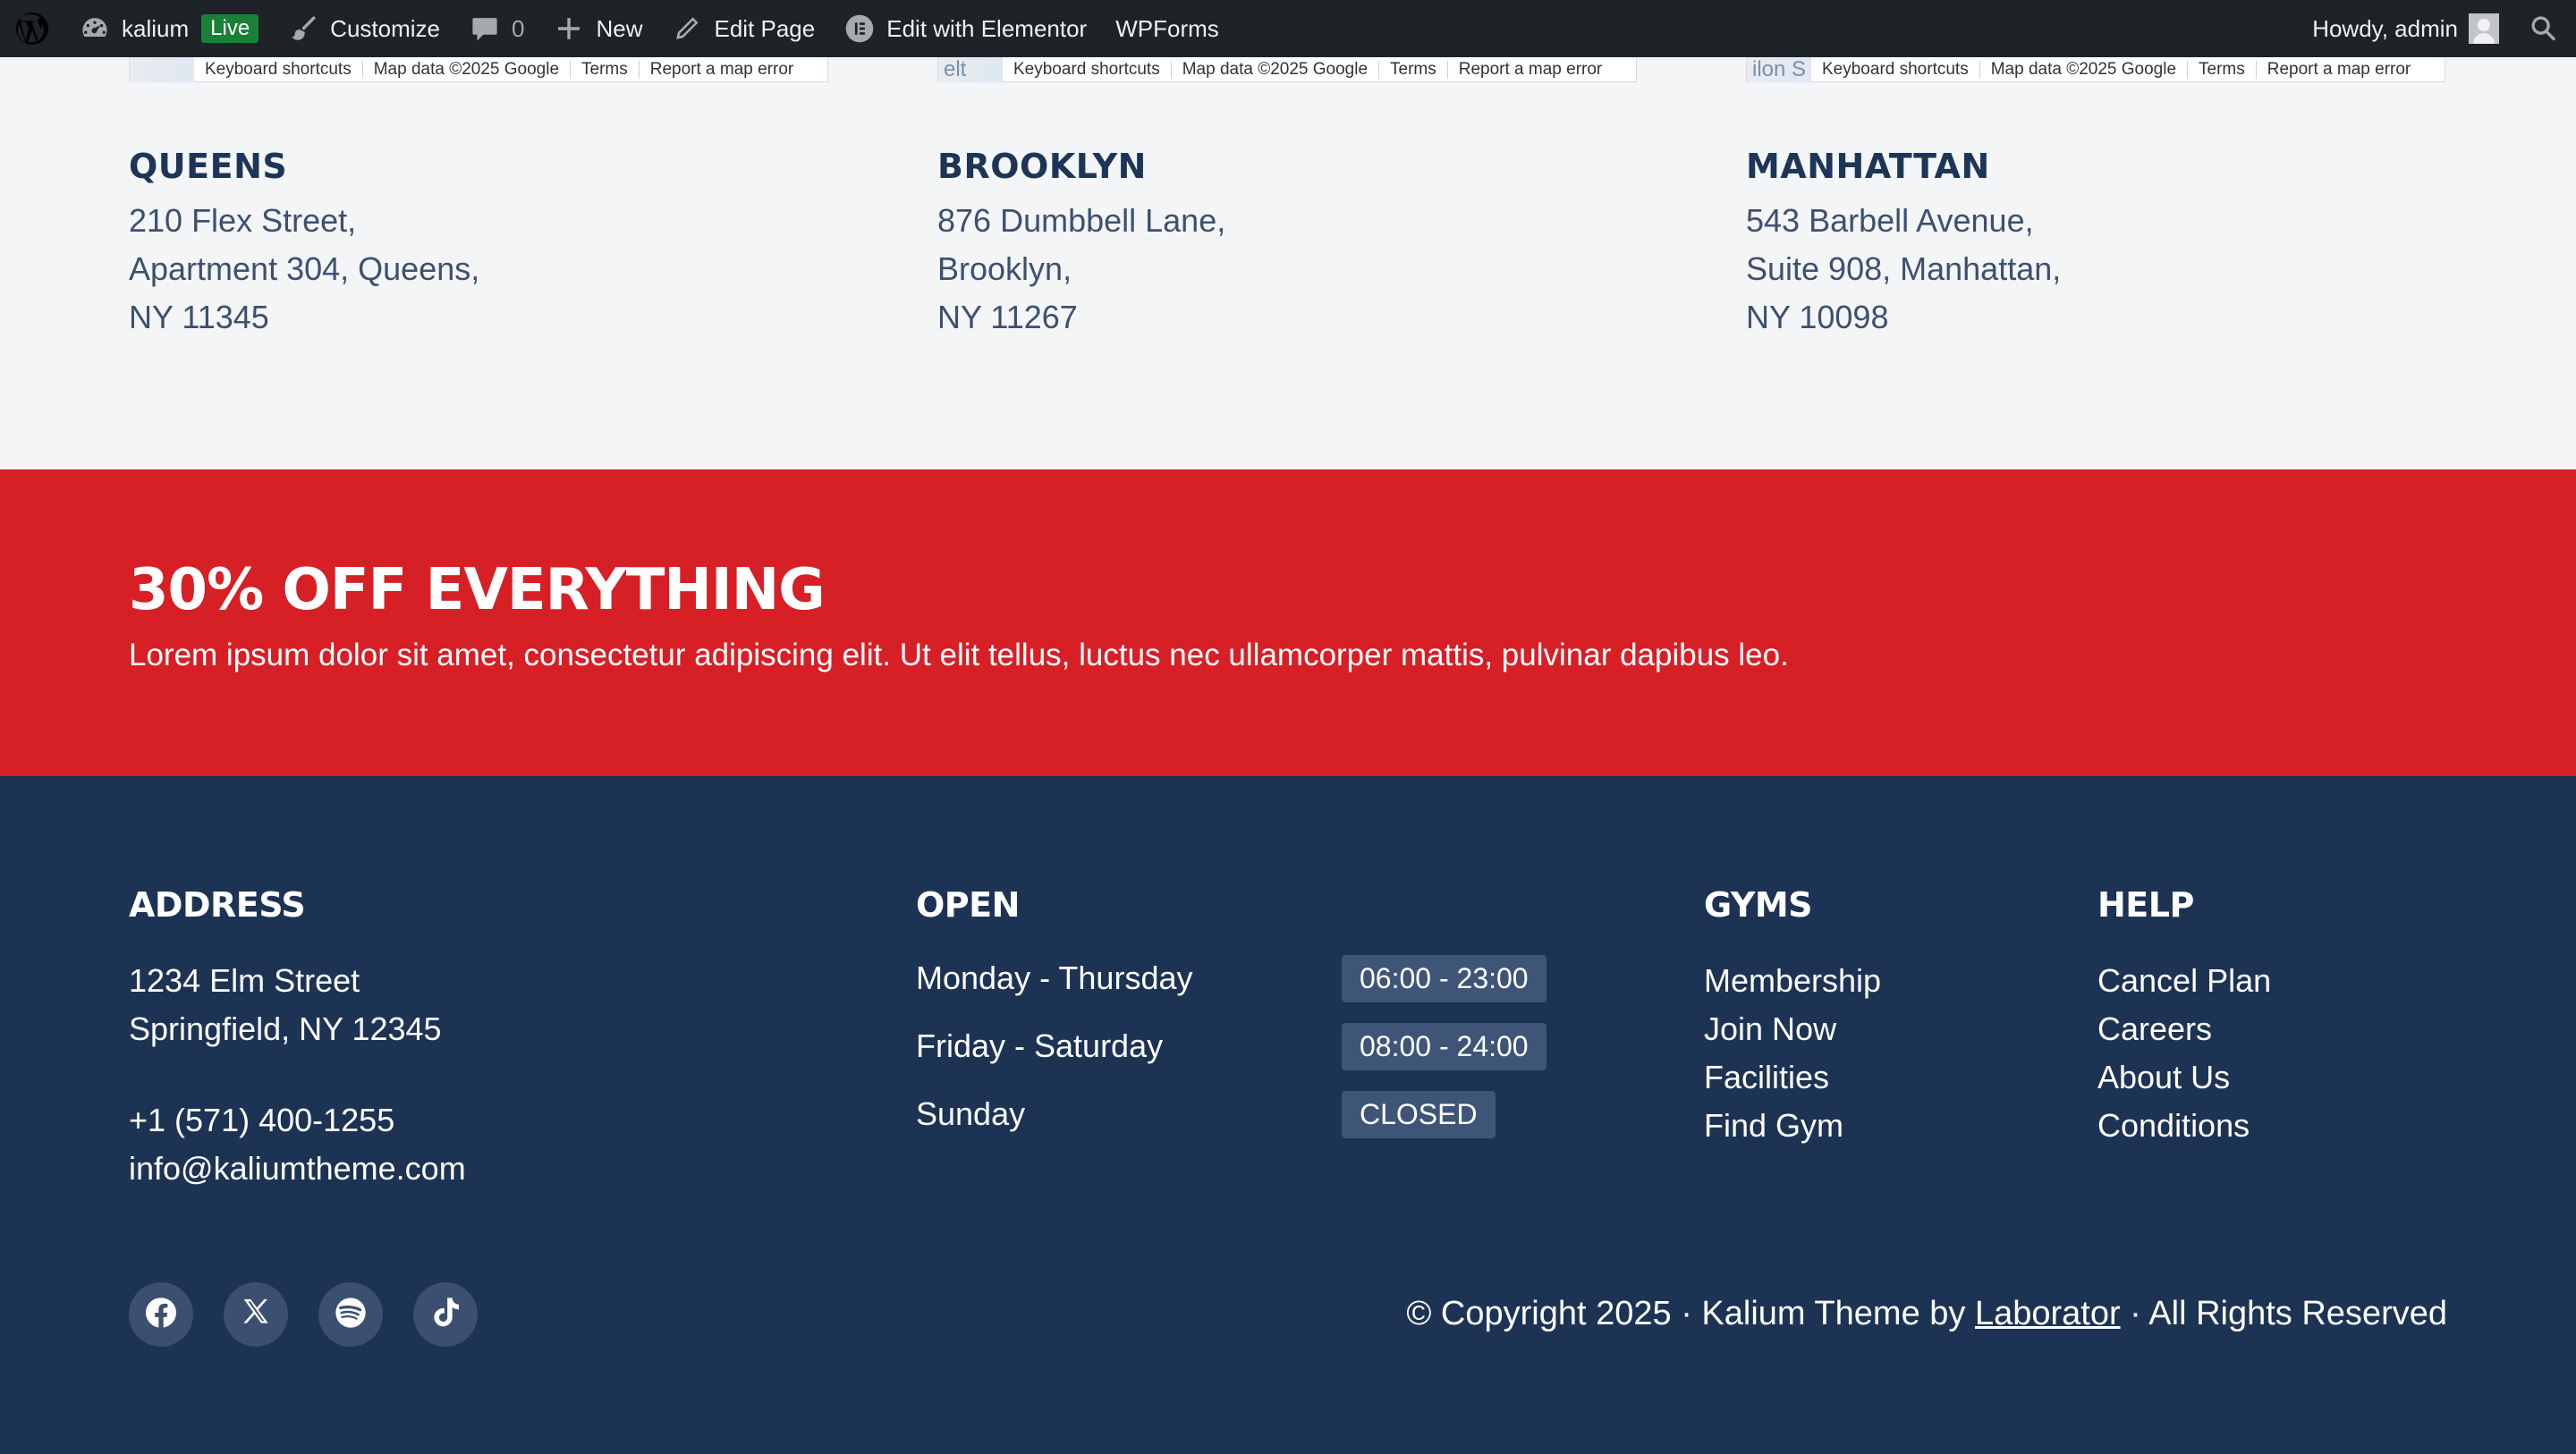  I want to click on spotify-link, so click(350, 1314).